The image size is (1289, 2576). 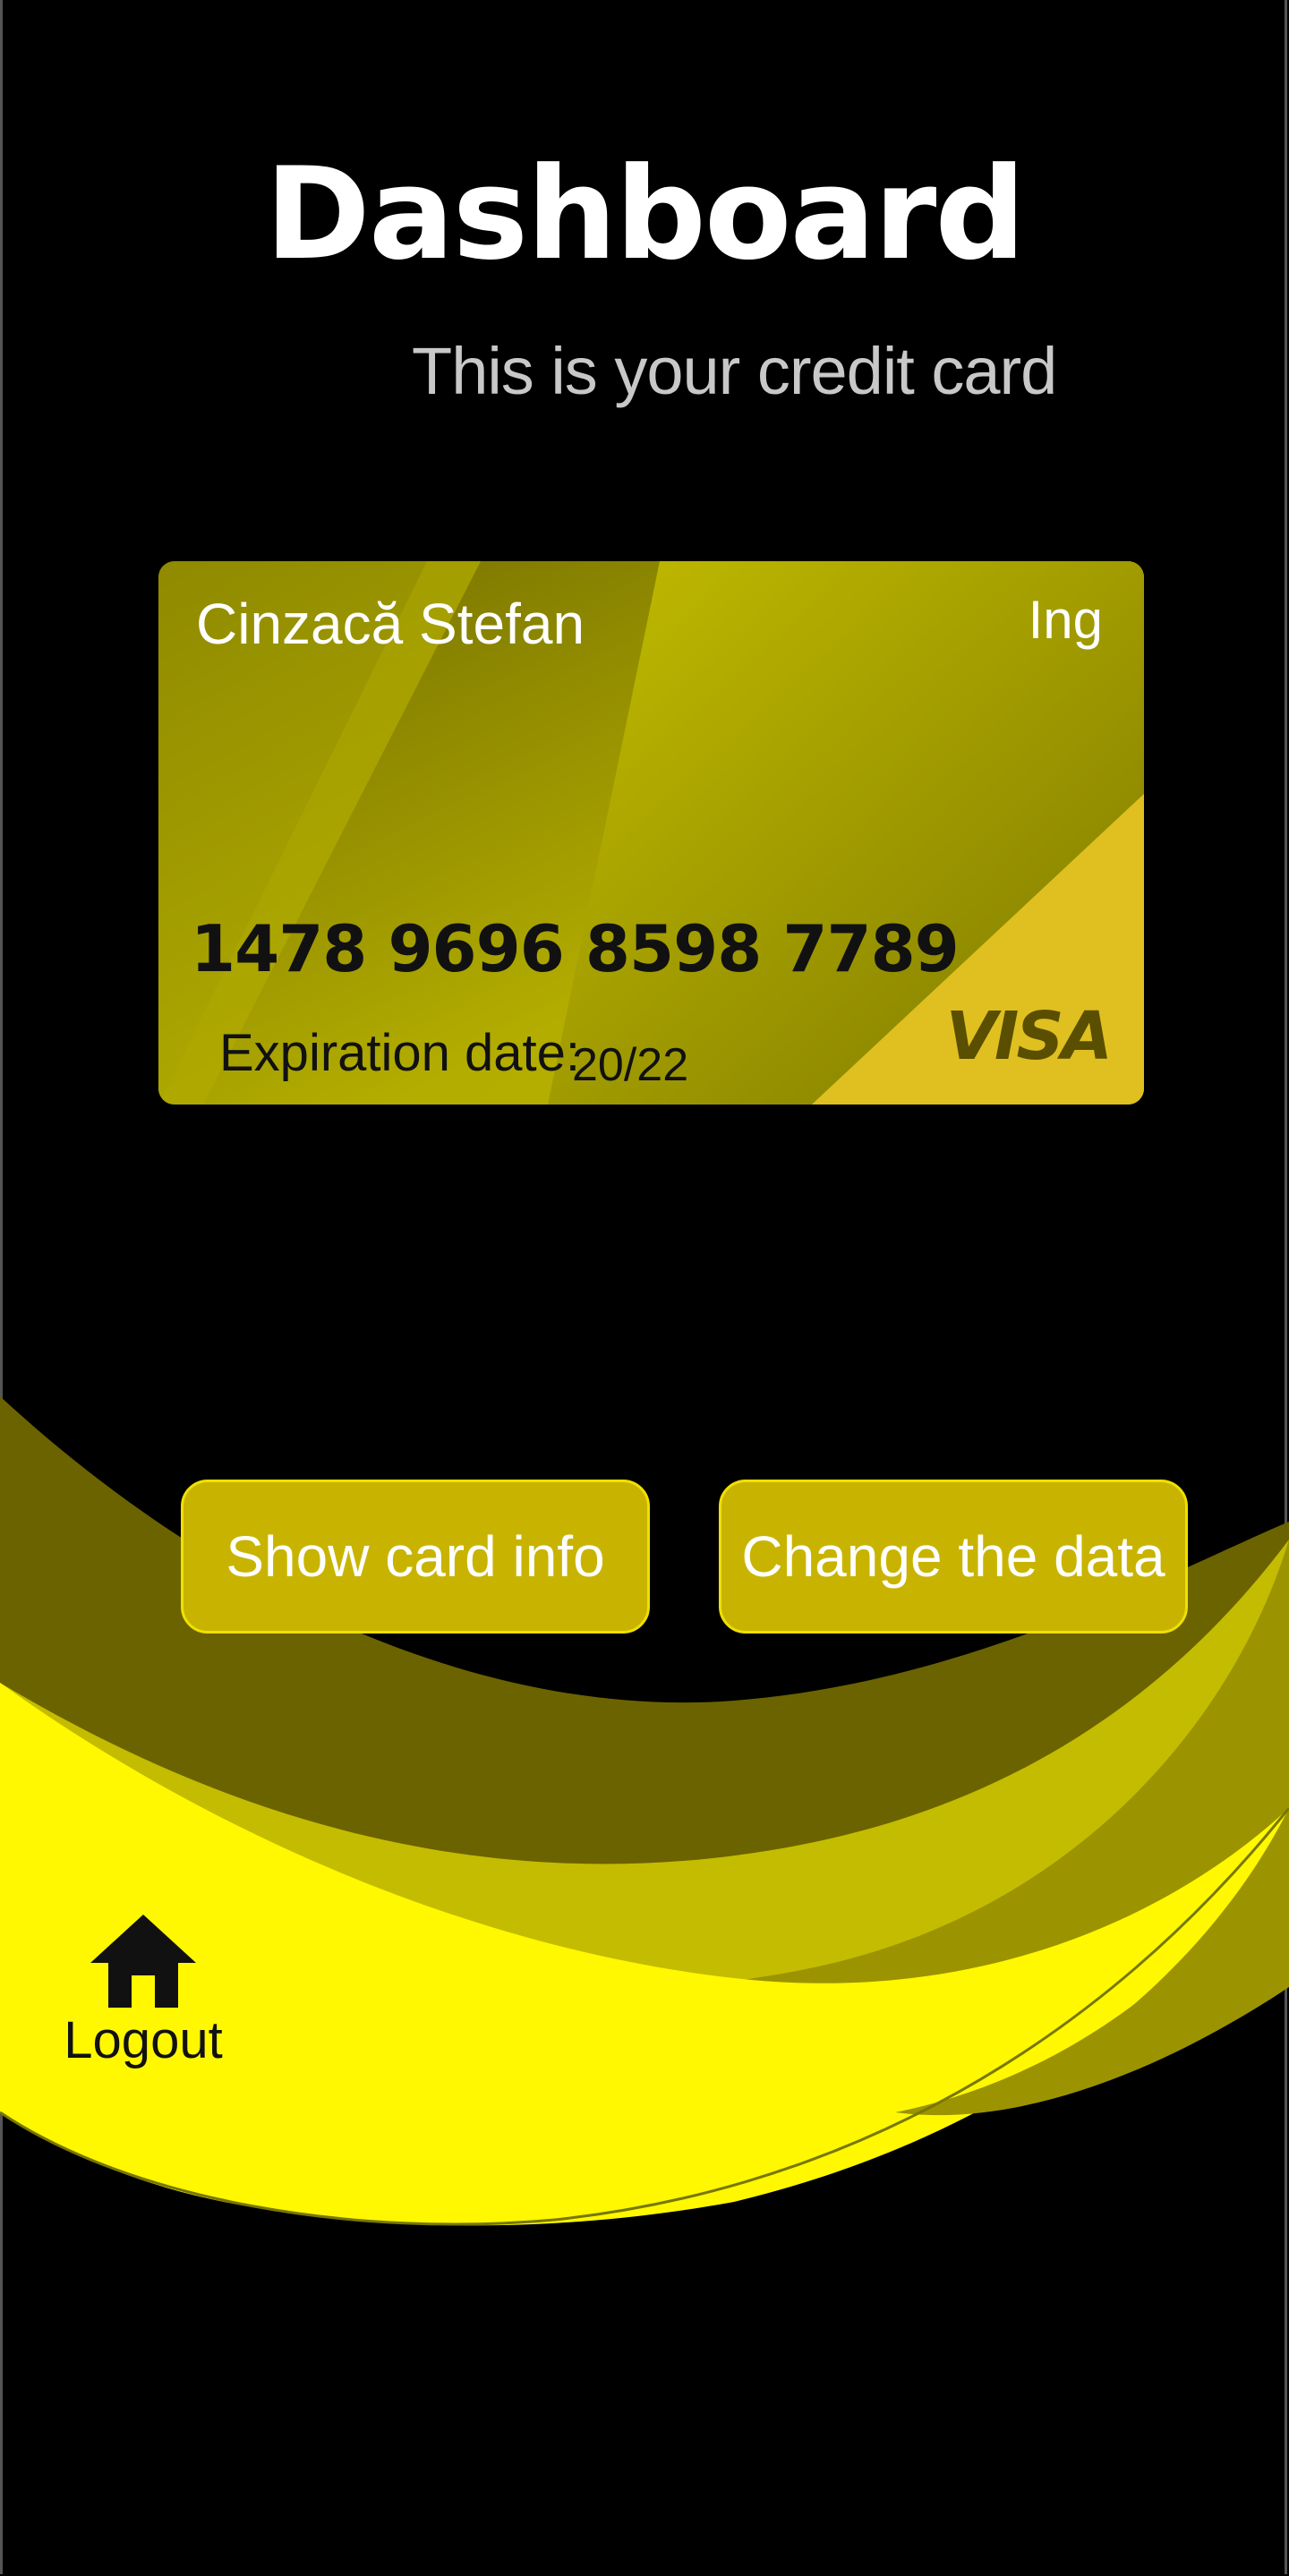 What do you see at coordinates (575, 948) in the screenshot?
I see `card-number: 1478 9696 8598 7789` at bounding box center [575, 948].